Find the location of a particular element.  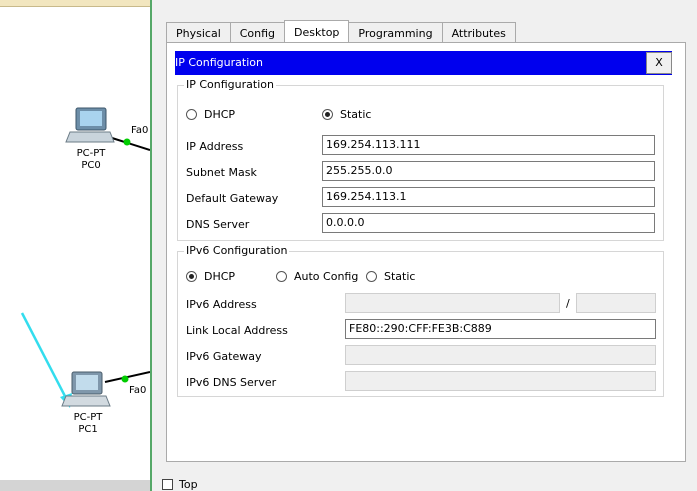

pc1-port-label: Fa0 is located at coordinates (138, 390).